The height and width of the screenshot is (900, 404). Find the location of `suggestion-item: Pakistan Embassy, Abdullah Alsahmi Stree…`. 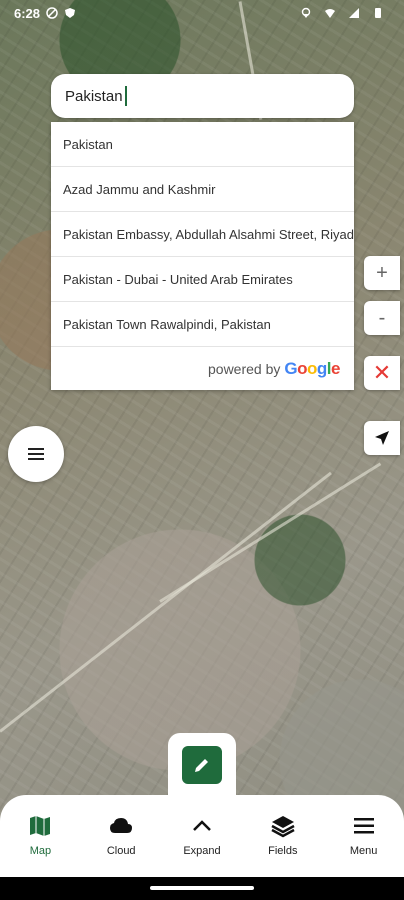

suggestion-item: Pakistan Embassy, Abdullah Alsahmi Stree… is located at coordinates (202, 234).